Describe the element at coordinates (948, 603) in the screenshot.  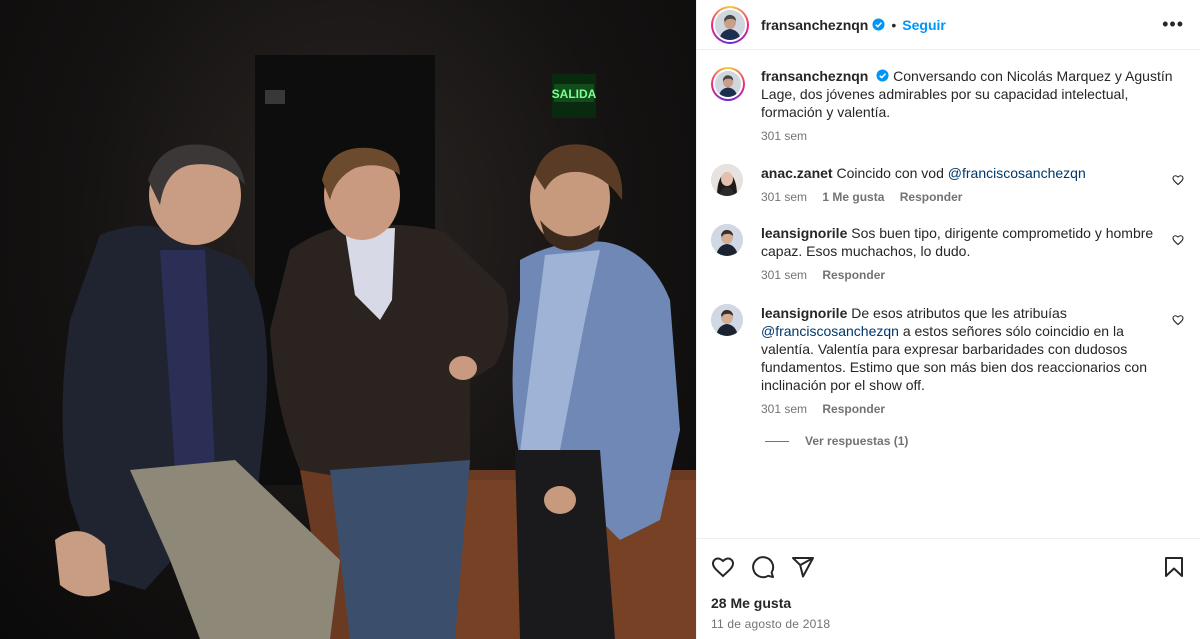
I see `likes-count: 28 Me gusta` at that location.